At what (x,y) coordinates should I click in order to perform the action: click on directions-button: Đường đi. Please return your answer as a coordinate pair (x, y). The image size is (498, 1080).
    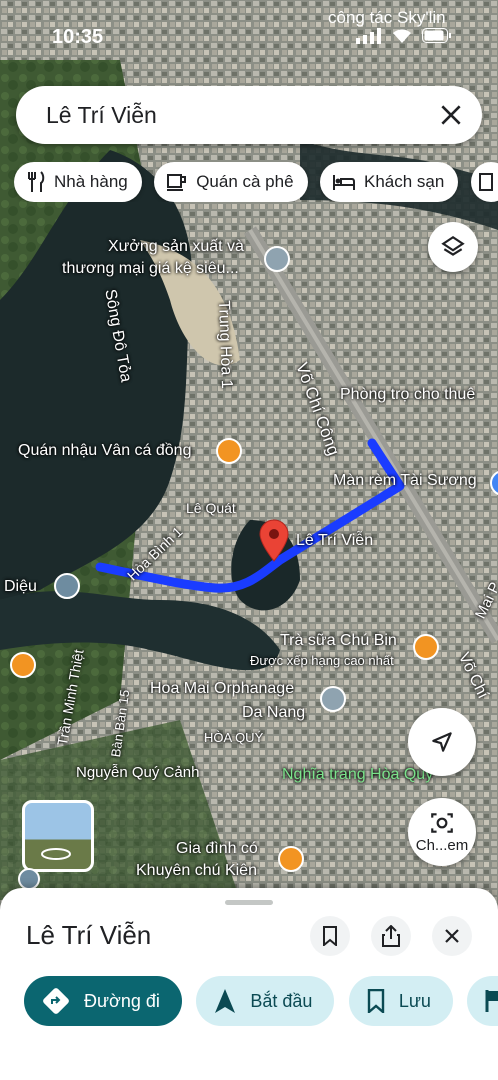
    Looking at the image, I should click on (103, 1001).